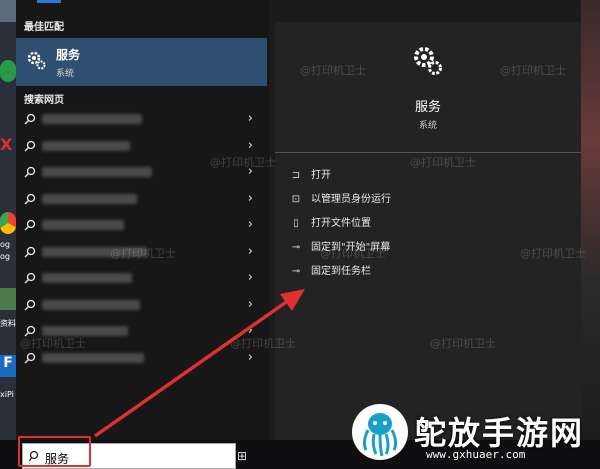 Image resolution: width=600 pixels, height=469 pixels. Describe the element at coordinates (7, 394) in the screenshot. I see `desktop-label: xiPi` at that location.